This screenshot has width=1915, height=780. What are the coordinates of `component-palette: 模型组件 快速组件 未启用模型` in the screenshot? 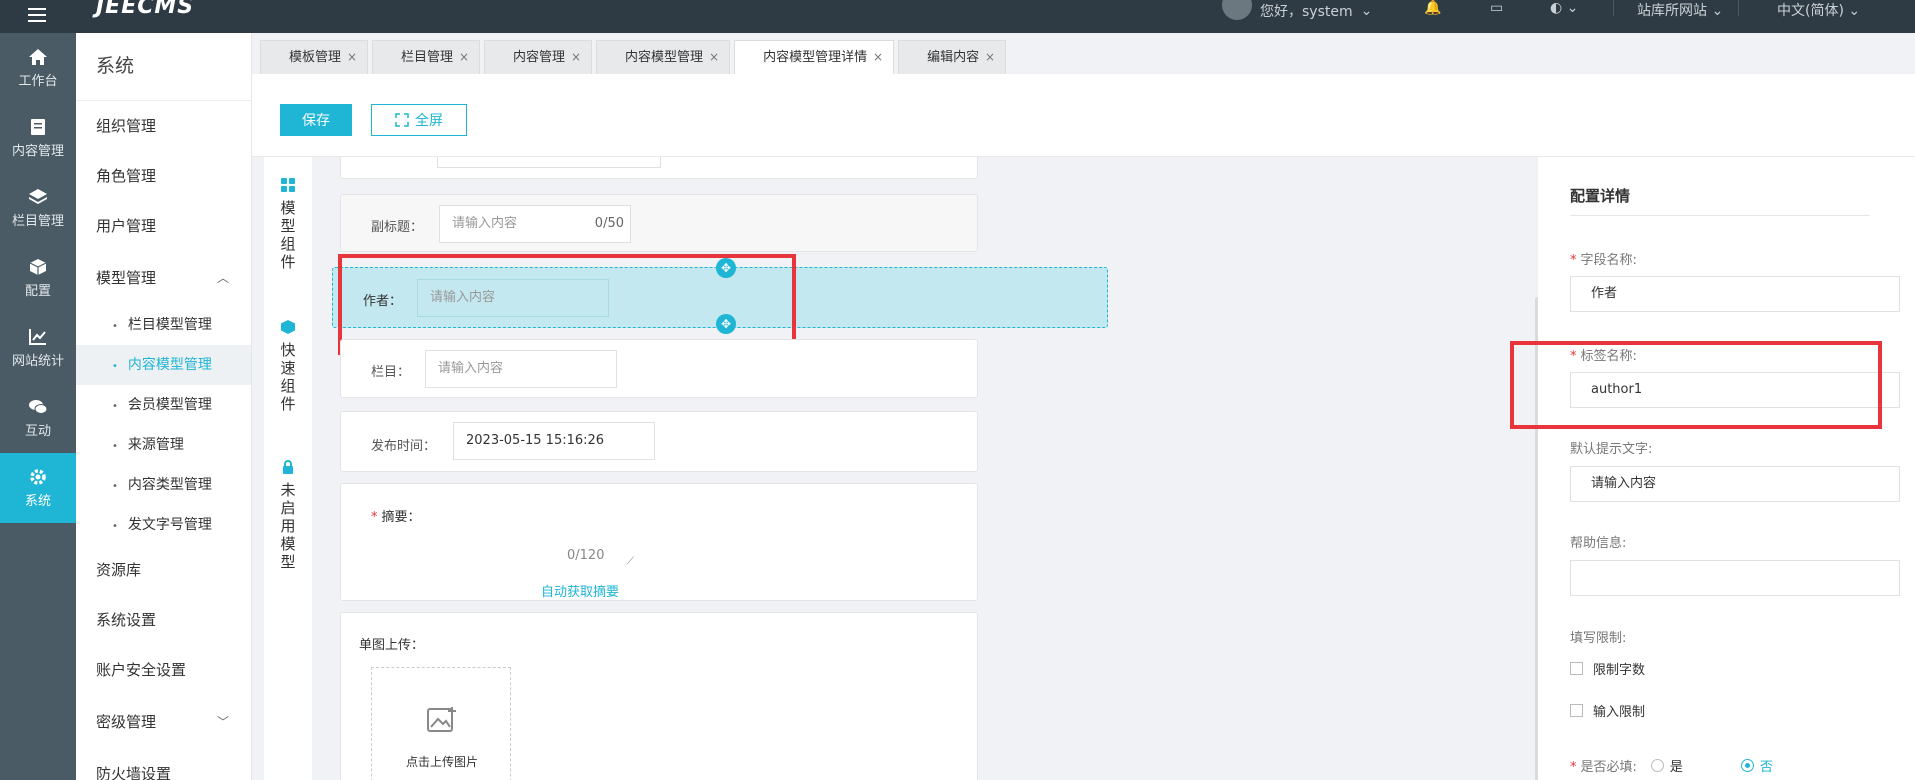 It's located at (288, 468).